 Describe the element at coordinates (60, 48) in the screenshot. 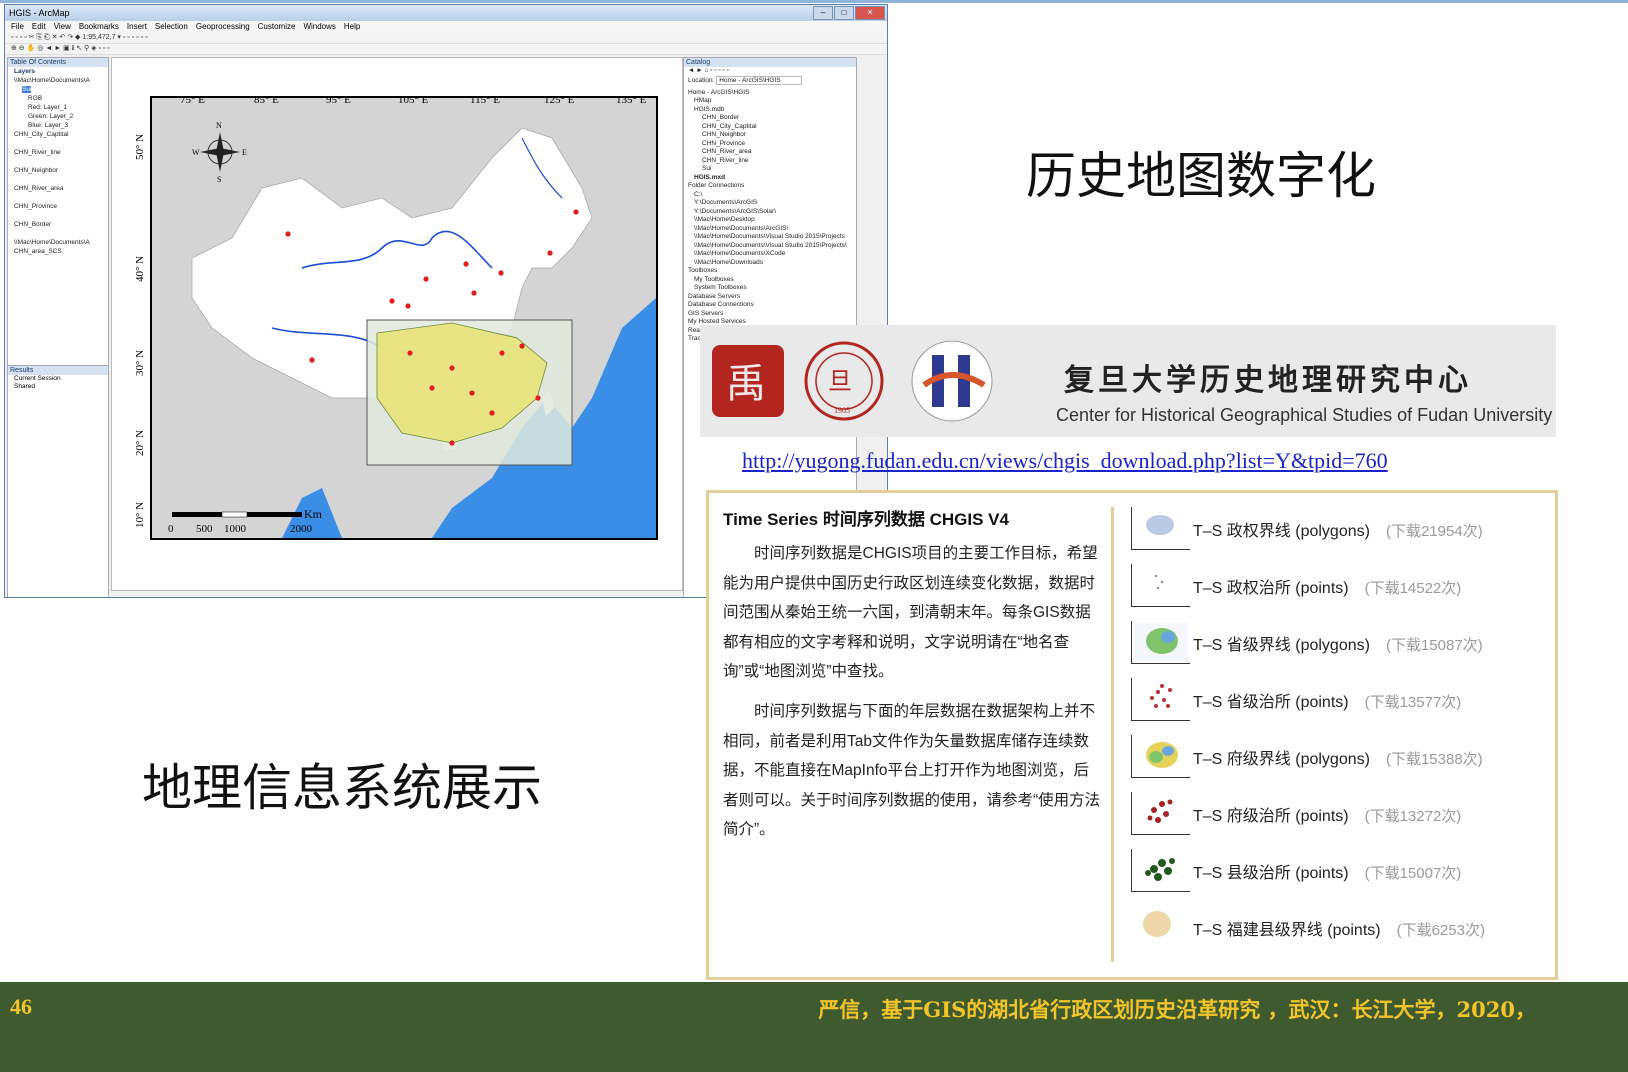

I see `nav-tool-icons: ⊕ ⊖ ✋ ◎ ◄ ► ▣ ℹ ↖ ⚲ ◈ ▫ ▫ ▫` at that location.